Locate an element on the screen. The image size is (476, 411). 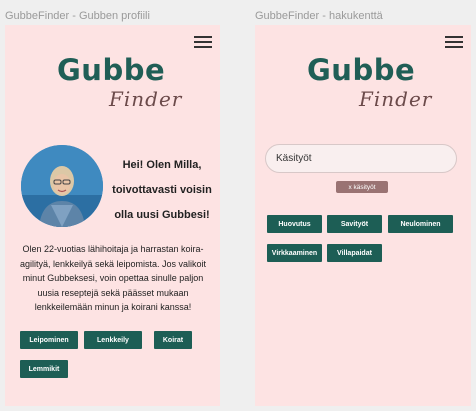
search-input: Käsityöt is located at coordinates (361, 158).